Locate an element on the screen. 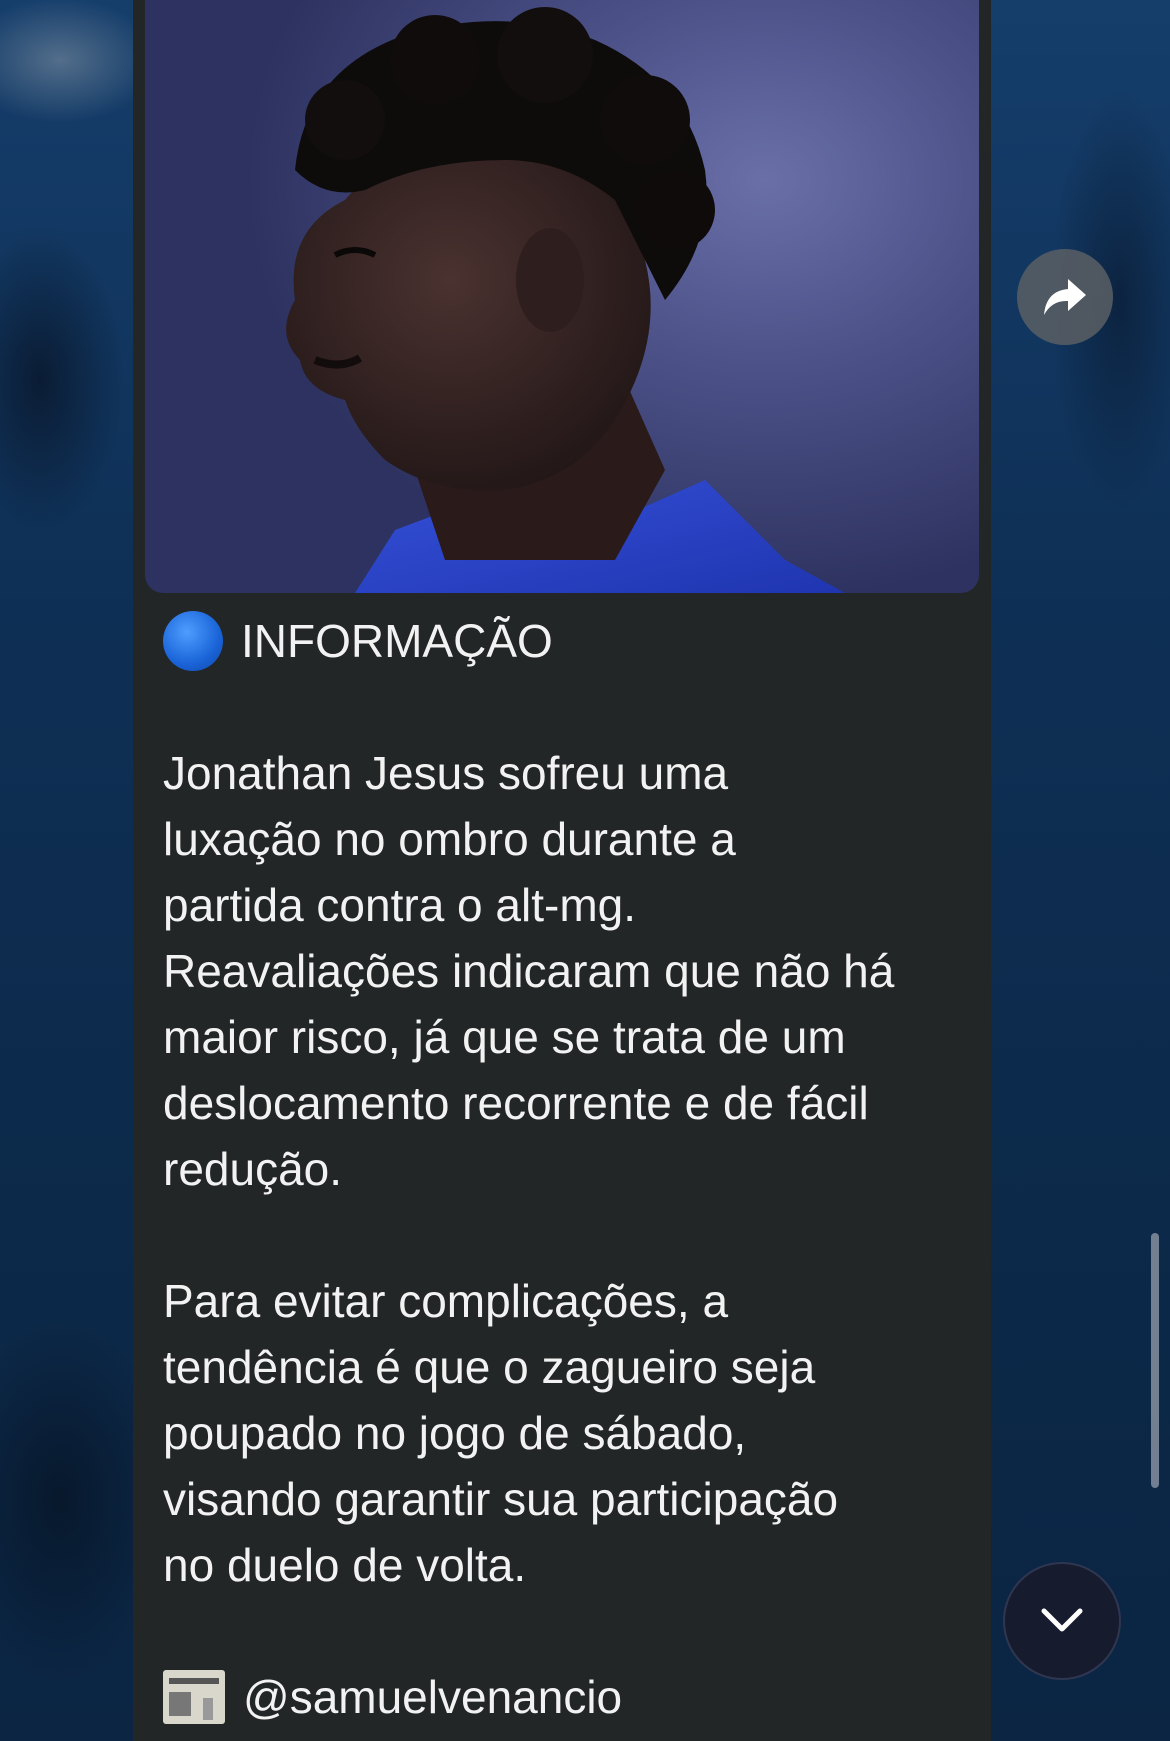  paragraph1-line: partida contra o alt-mg. is located at coordinates (400, 905).